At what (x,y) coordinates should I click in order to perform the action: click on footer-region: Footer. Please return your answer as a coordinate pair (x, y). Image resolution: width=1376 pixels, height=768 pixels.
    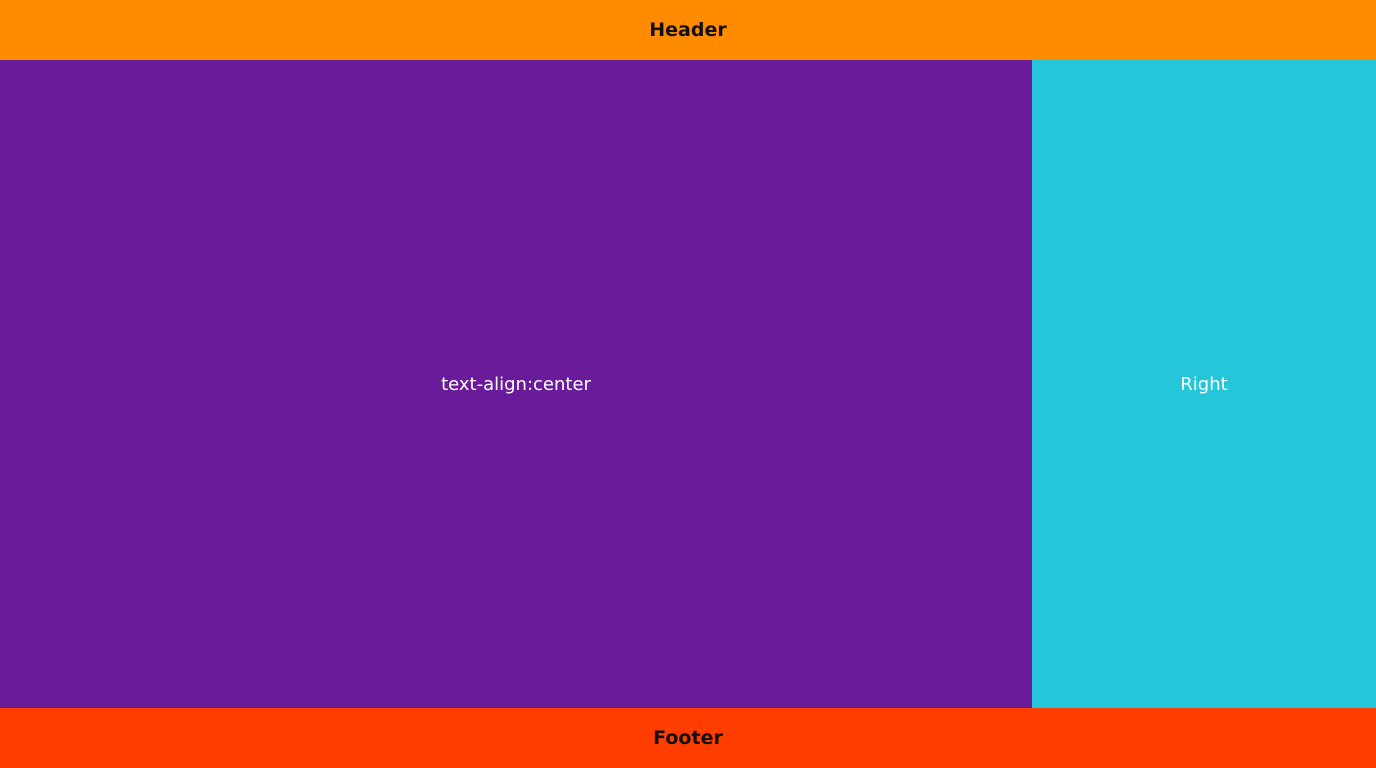
    Looking at the image, I should click on (688, 738).